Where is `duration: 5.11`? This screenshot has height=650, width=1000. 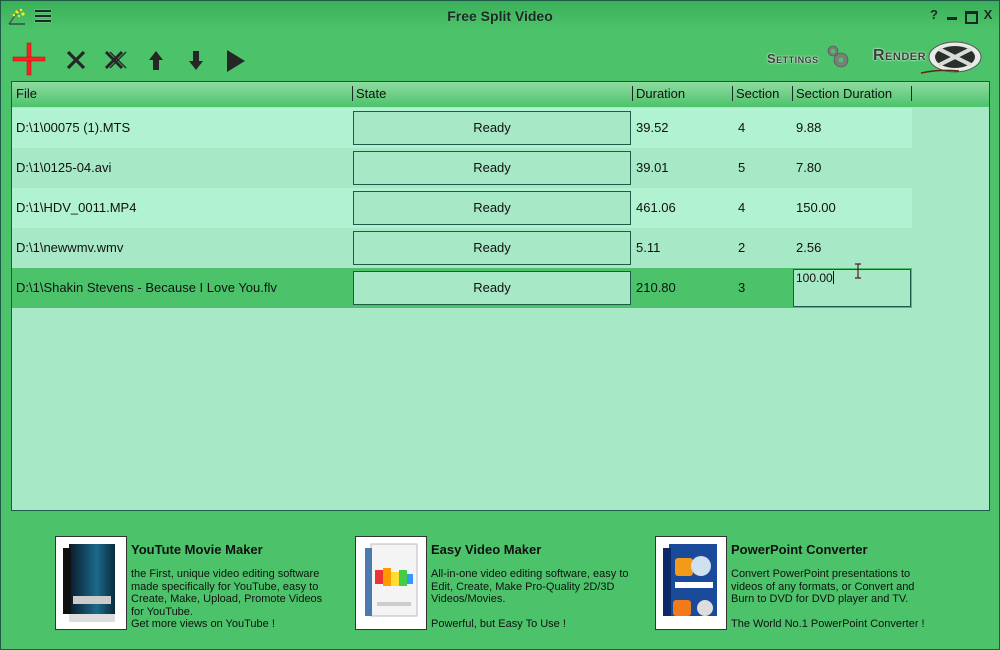 duration: 5.11 is located at coordinates (648, 247).